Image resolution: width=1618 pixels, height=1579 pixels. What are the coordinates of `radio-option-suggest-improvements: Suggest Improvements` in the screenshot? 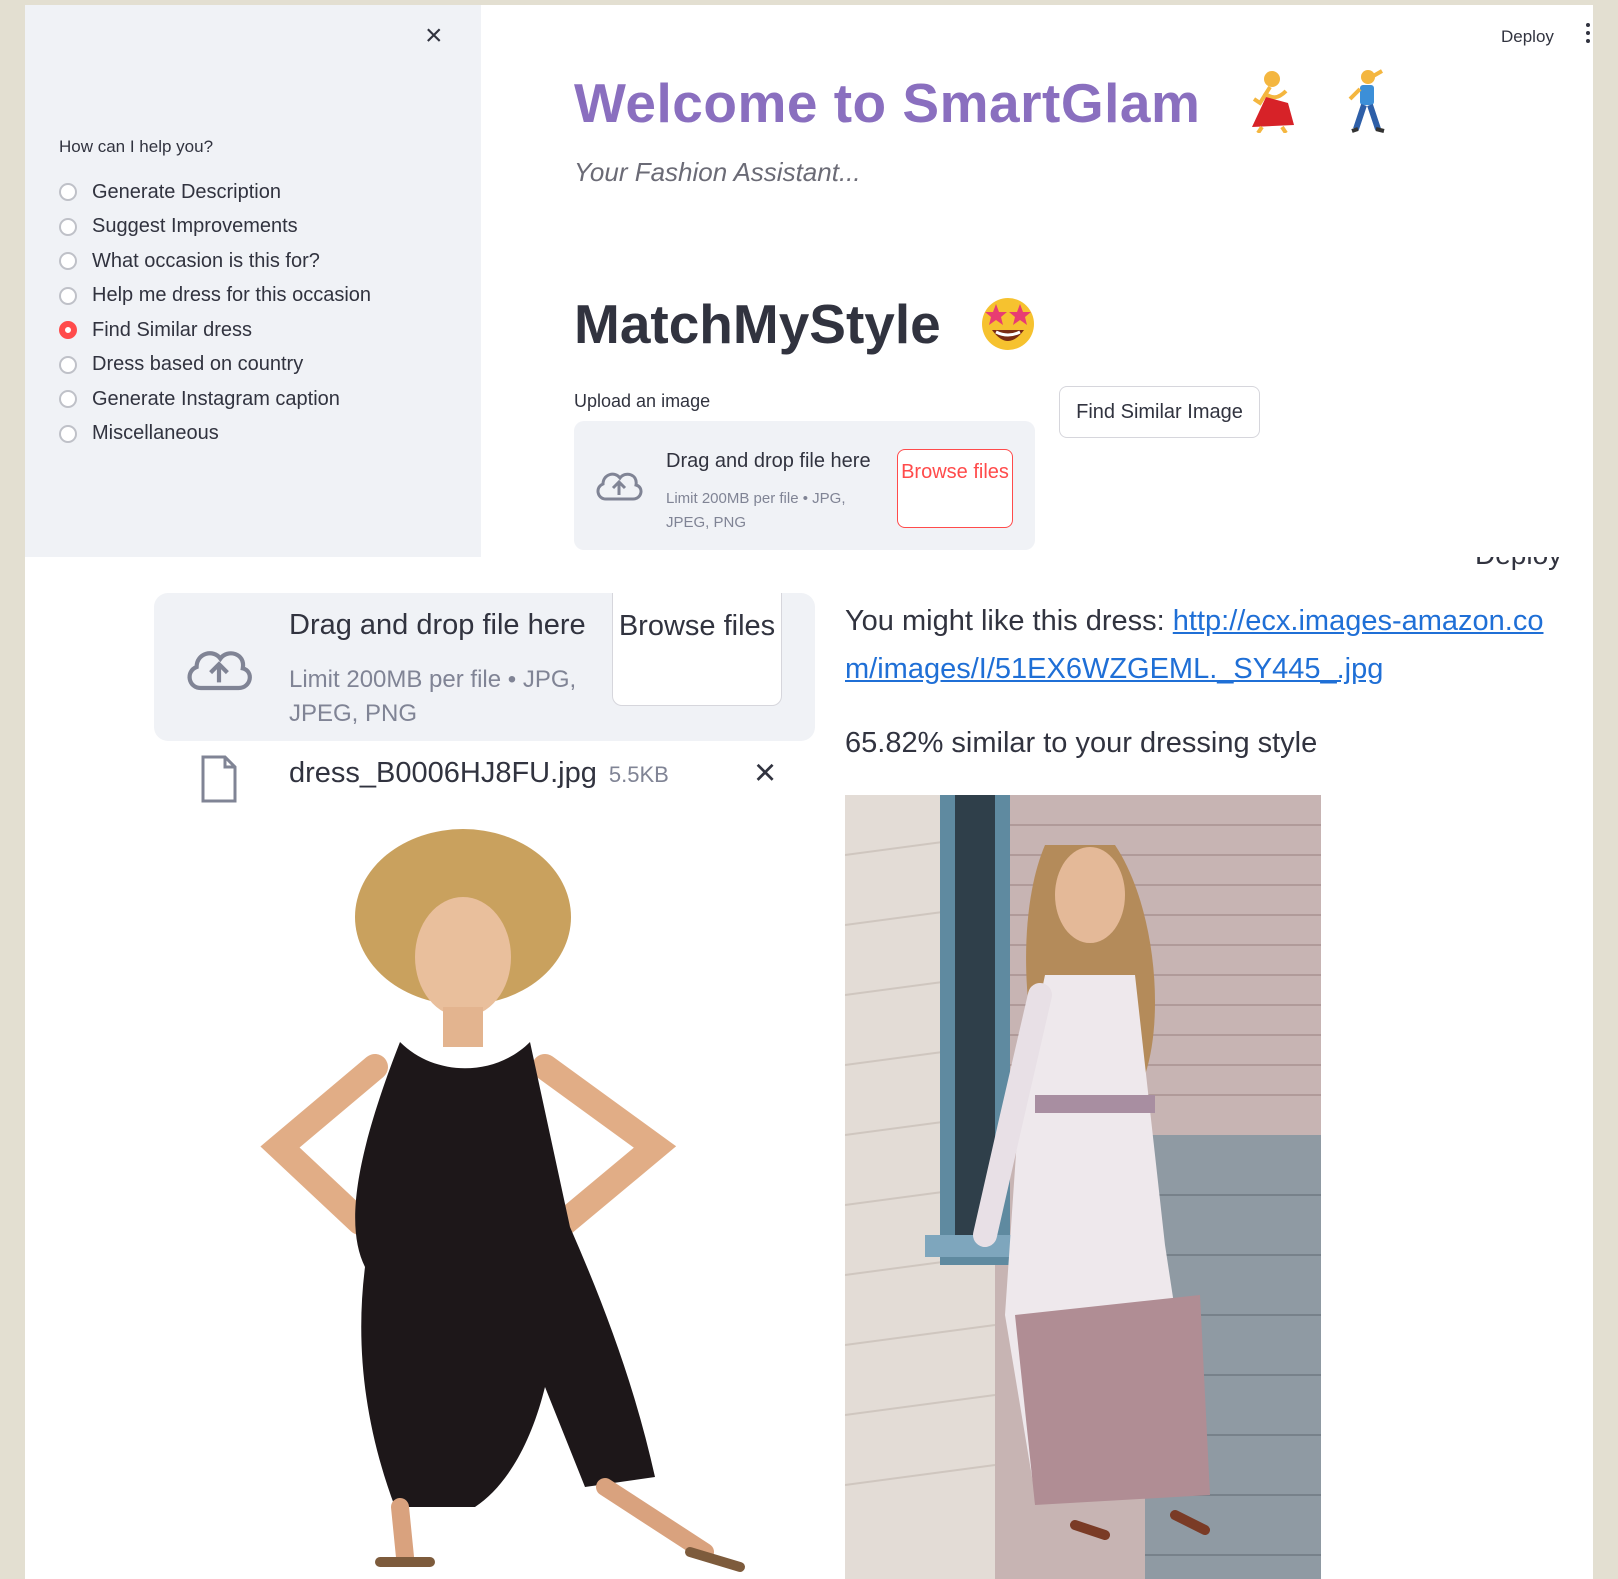 It's located at (215, 227).